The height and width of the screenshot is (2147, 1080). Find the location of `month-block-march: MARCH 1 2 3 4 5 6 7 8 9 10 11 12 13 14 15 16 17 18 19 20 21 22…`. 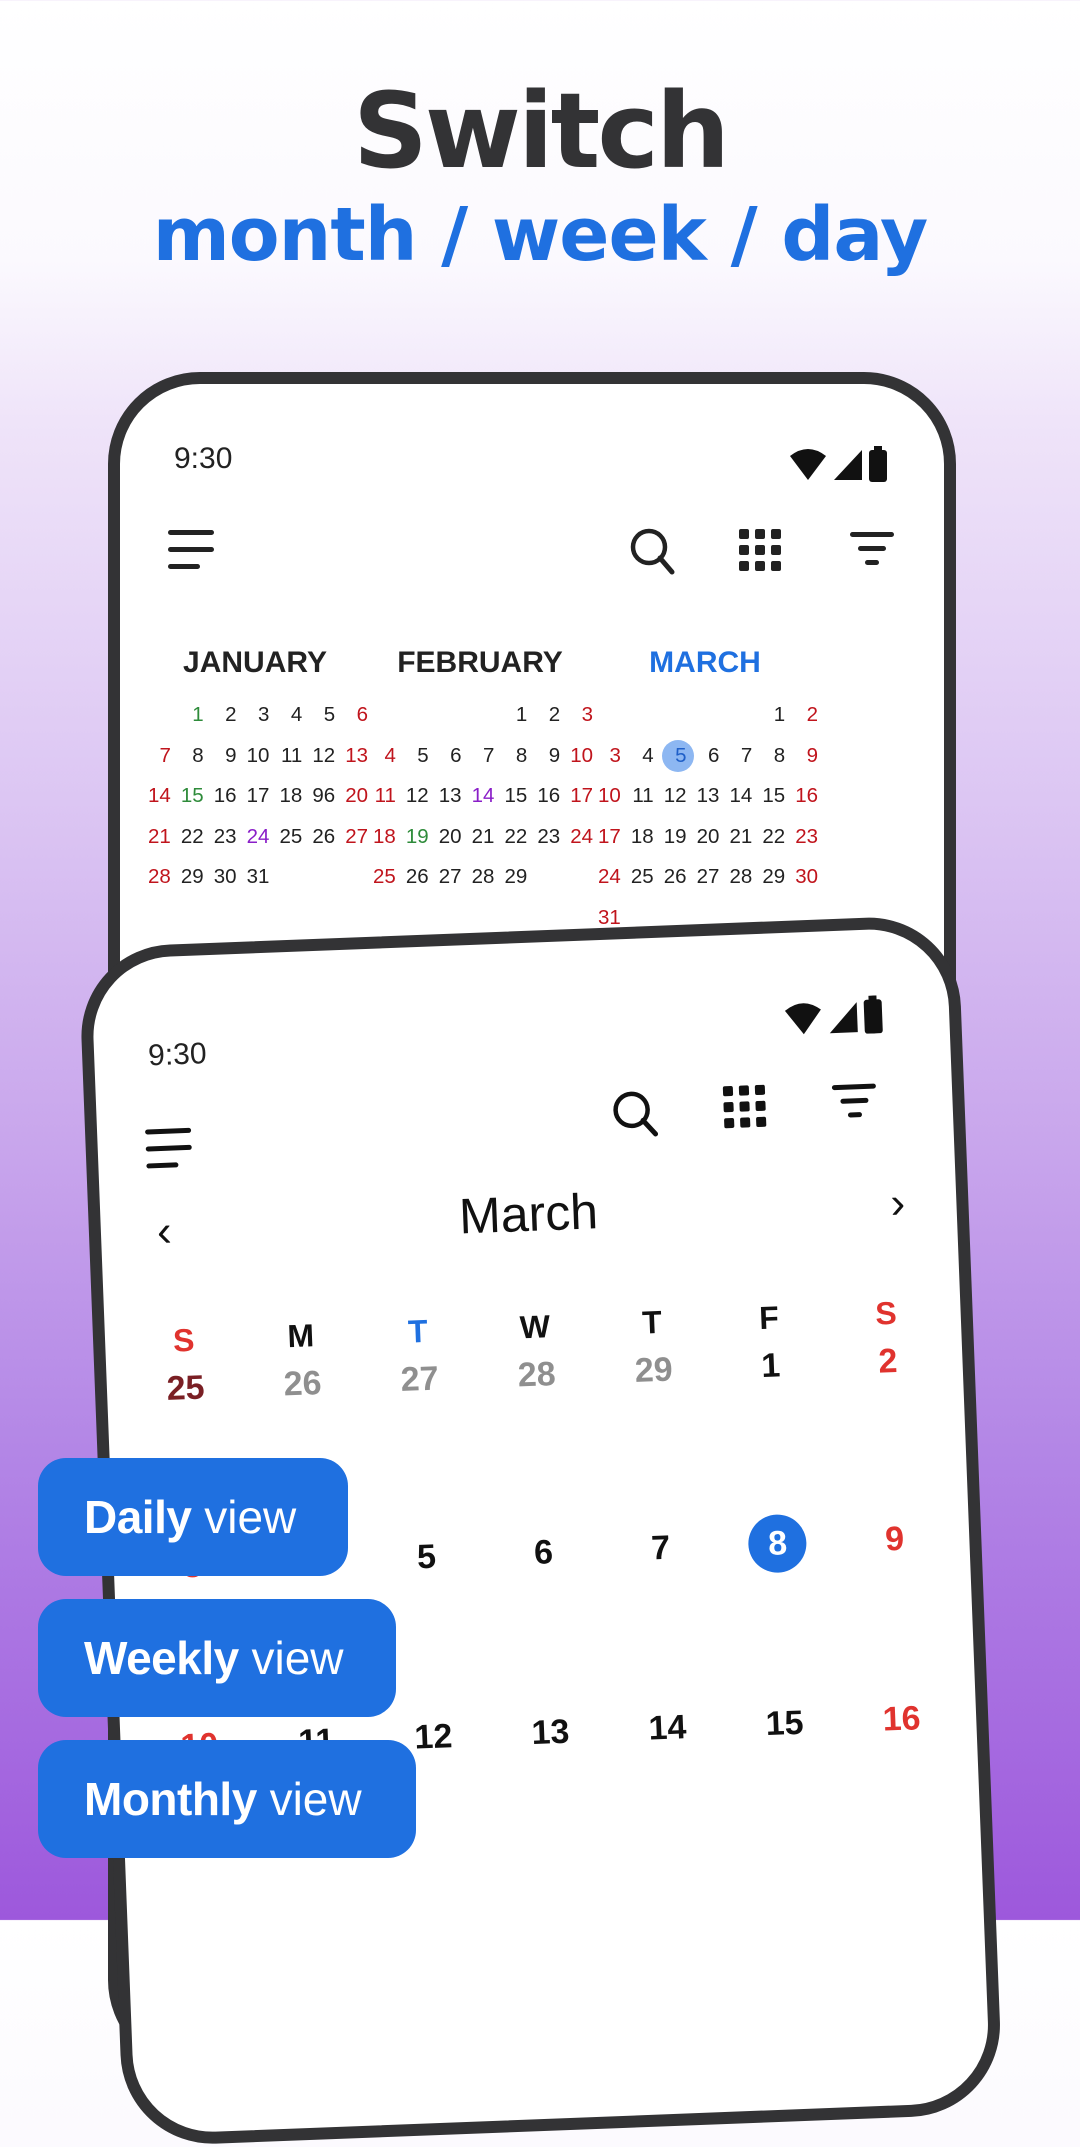

month-block-march: MARCH 1 2 3 4 5 6 7 8 9 10 11 12 13 14 15 16 17 18 19 20 21 22… is located at coordinates (705, 791).